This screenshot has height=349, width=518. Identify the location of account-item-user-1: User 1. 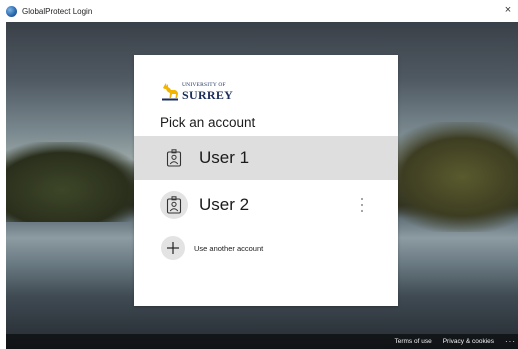
(266, 158).